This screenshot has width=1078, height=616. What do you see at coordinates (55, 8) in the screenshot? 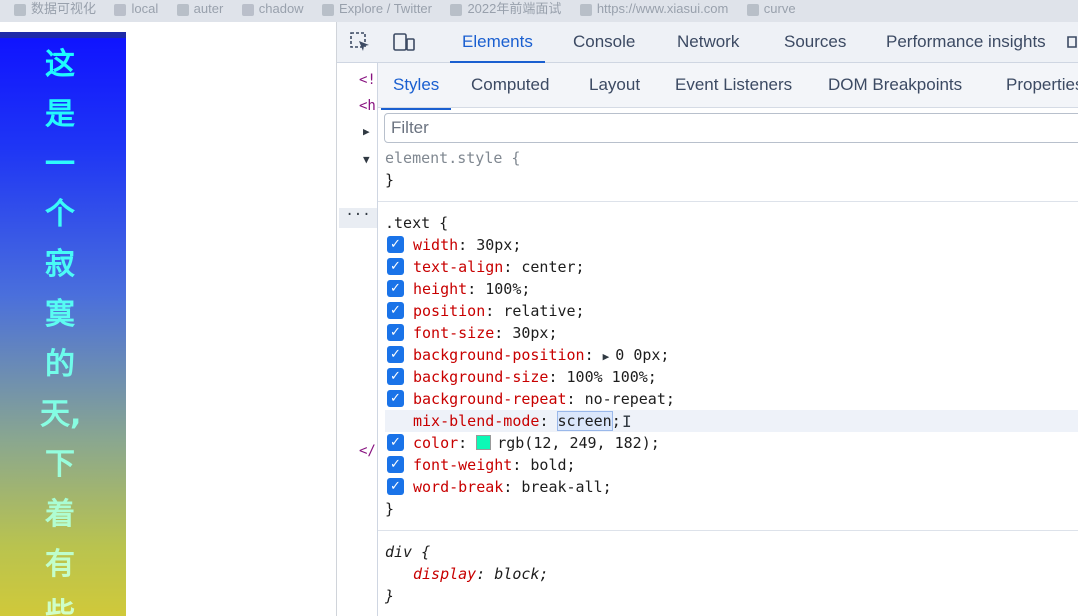
I see `bookmark-item: 数据可视化` at bounding box center [55, 8].